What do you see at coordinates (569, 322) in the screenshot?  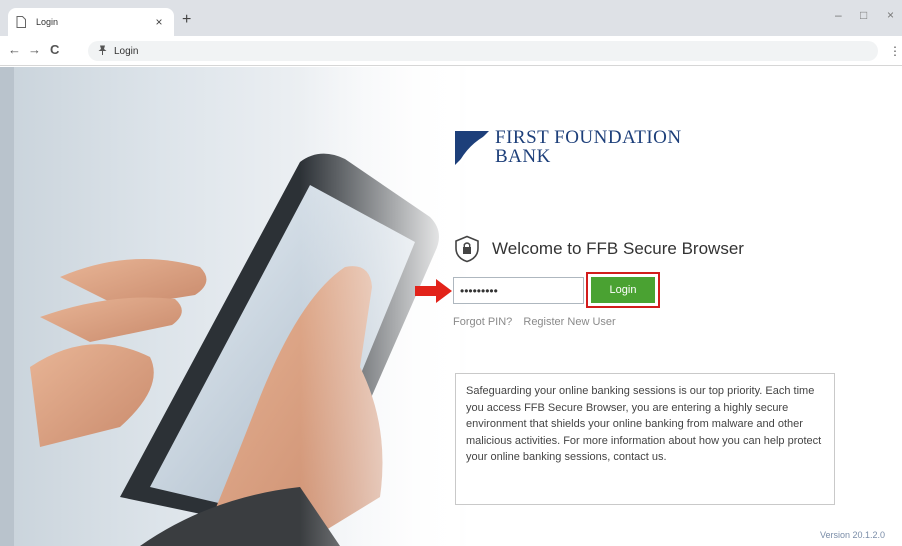 I see `register-link: Register New User` at bounding box center [569, 322].